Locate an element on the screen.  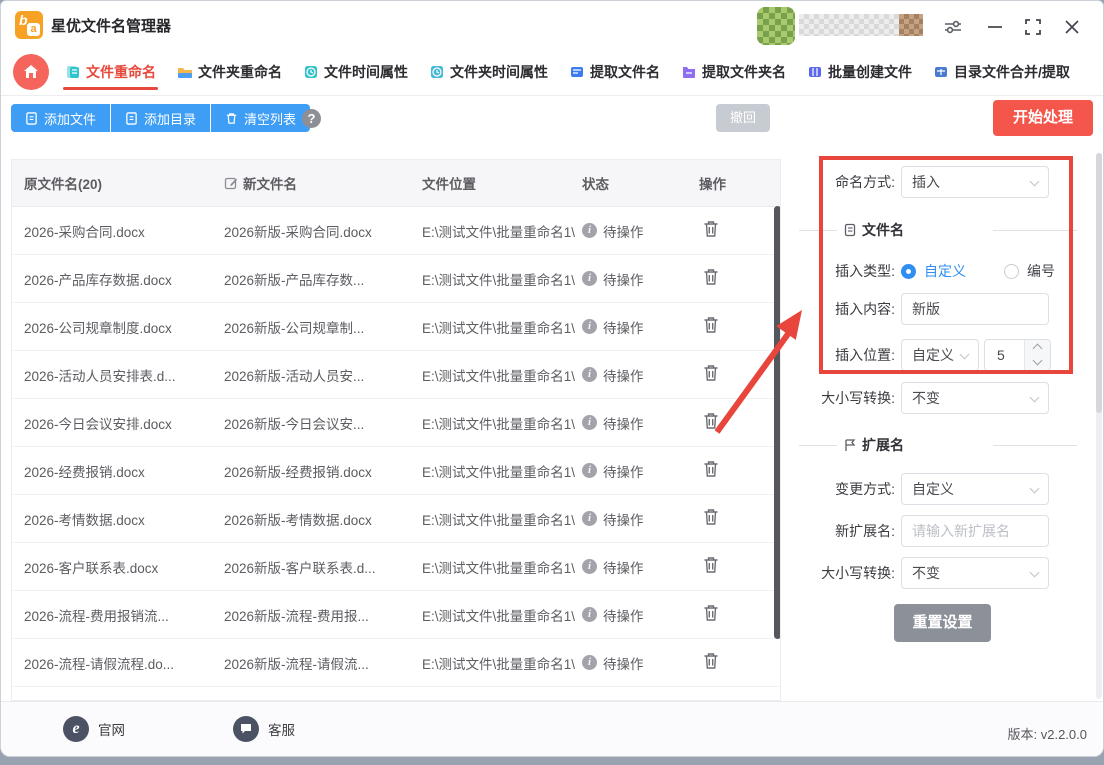
home-button is located at coordinates (31, 72).